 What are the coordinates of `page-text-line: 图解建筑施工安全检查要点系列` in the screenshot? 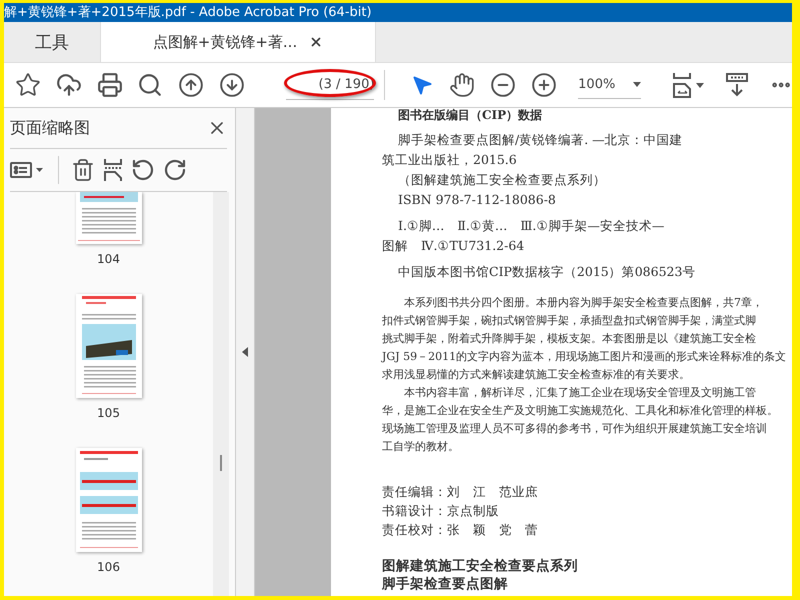 It's located at (480, 566).